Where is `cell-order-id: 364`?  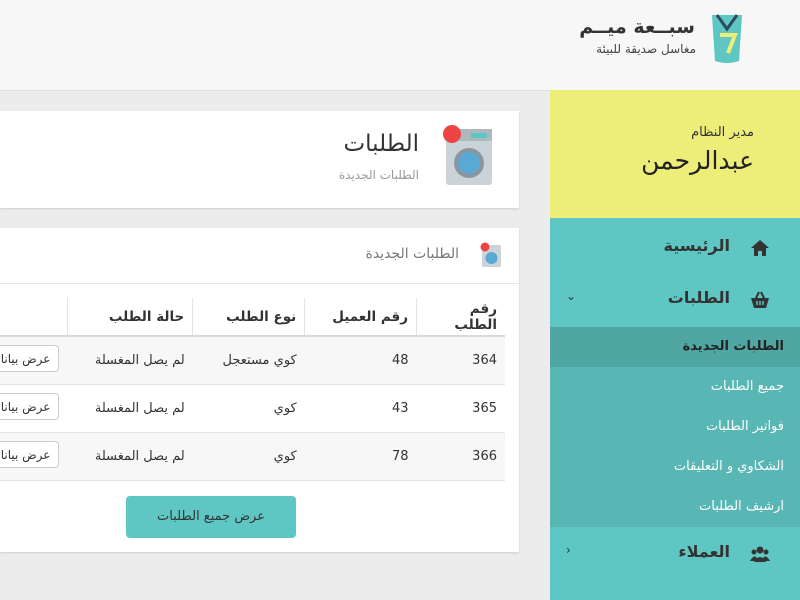
cell-order-id: 364 is located at coordinates (460, 360).